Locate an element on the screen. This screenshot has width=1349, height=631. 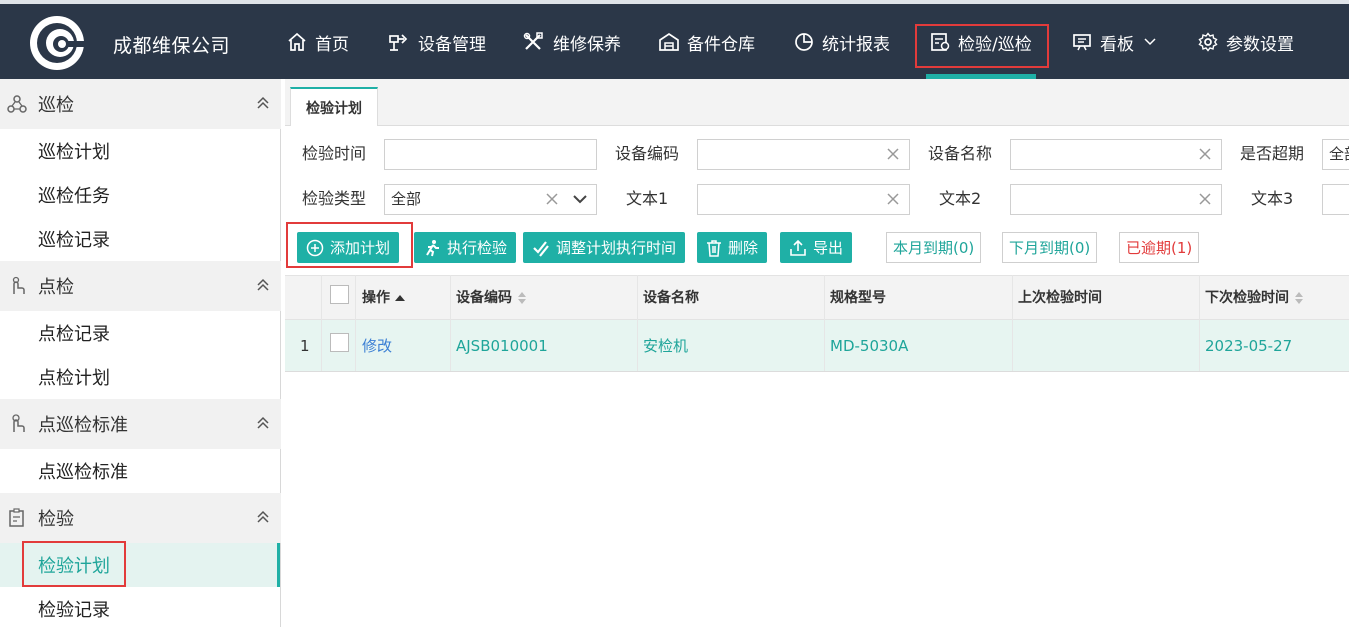
brand-name: 成都维保公司 is located at coordinates (172, 46).